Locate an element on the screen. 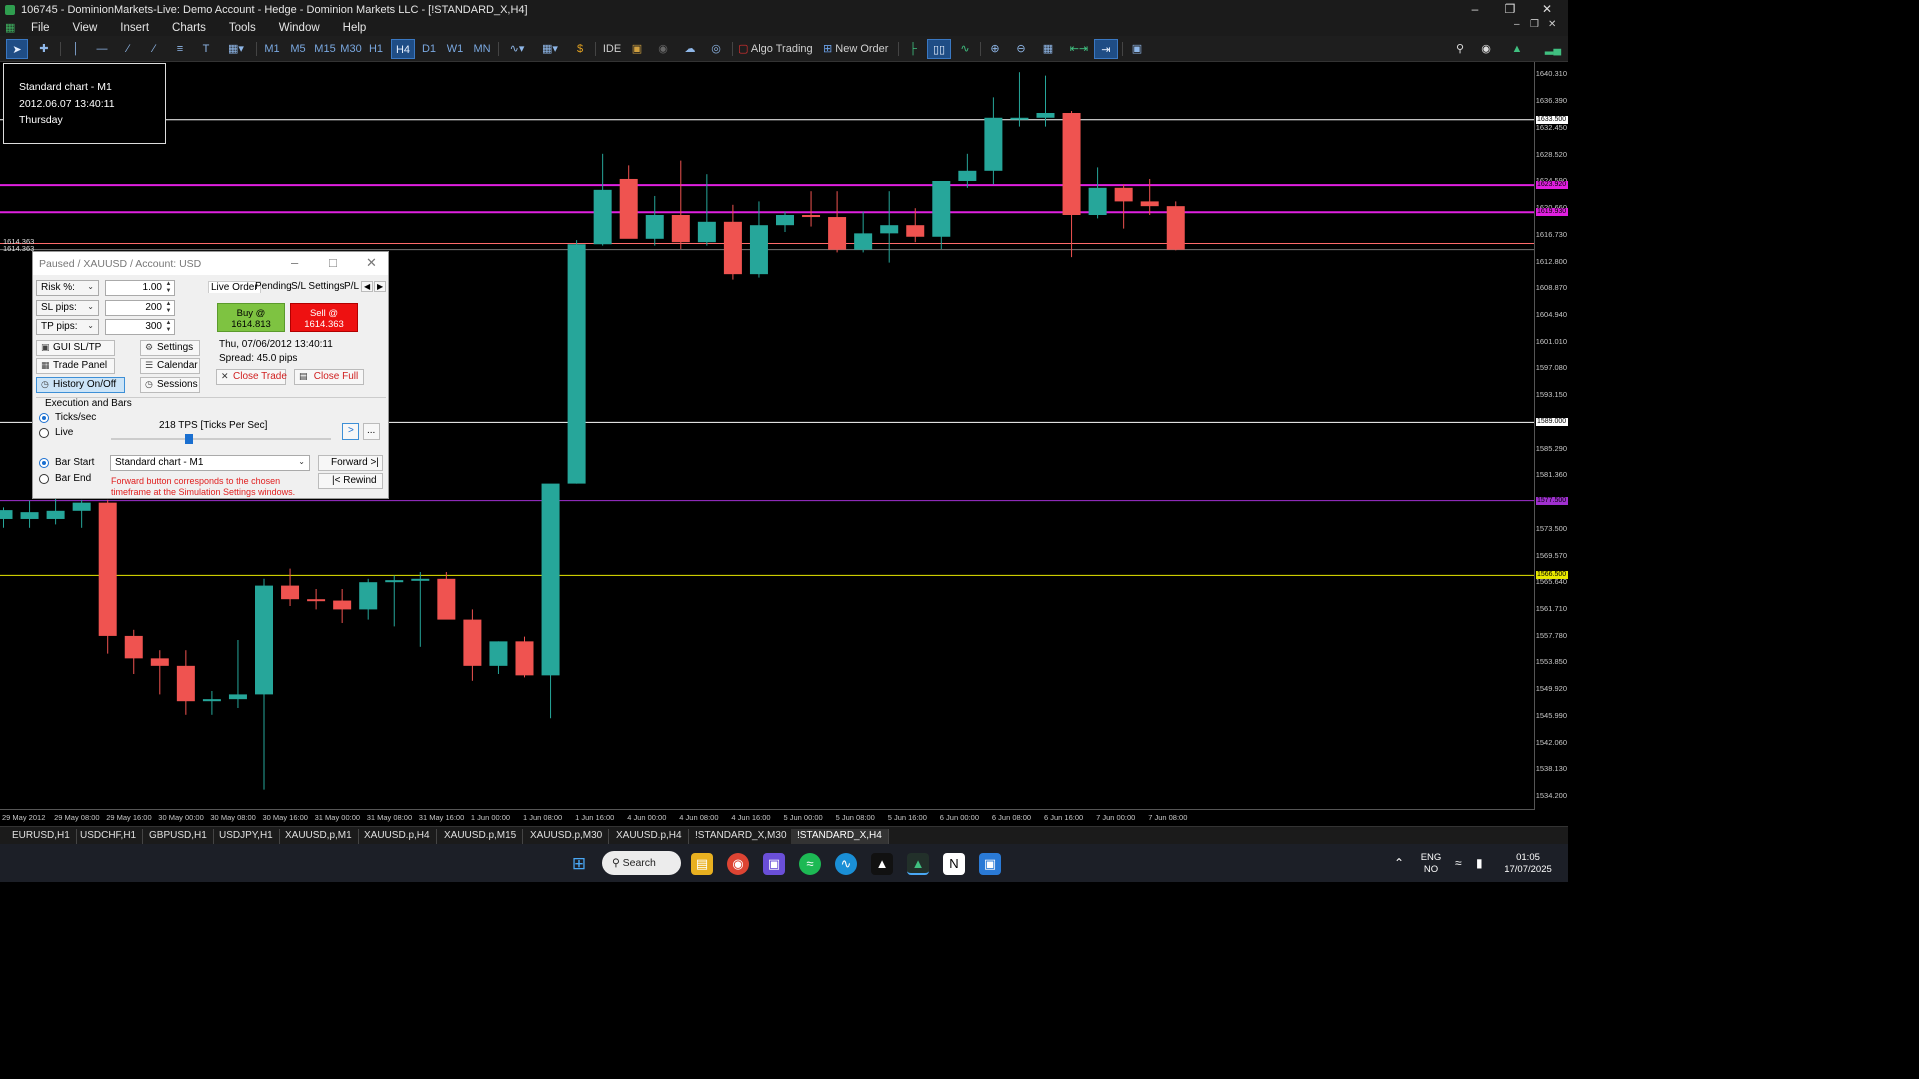 The width and height of the screenshot is (1919, 1079). templates-icon: ▦▾ is located at coordinates (550, 49).